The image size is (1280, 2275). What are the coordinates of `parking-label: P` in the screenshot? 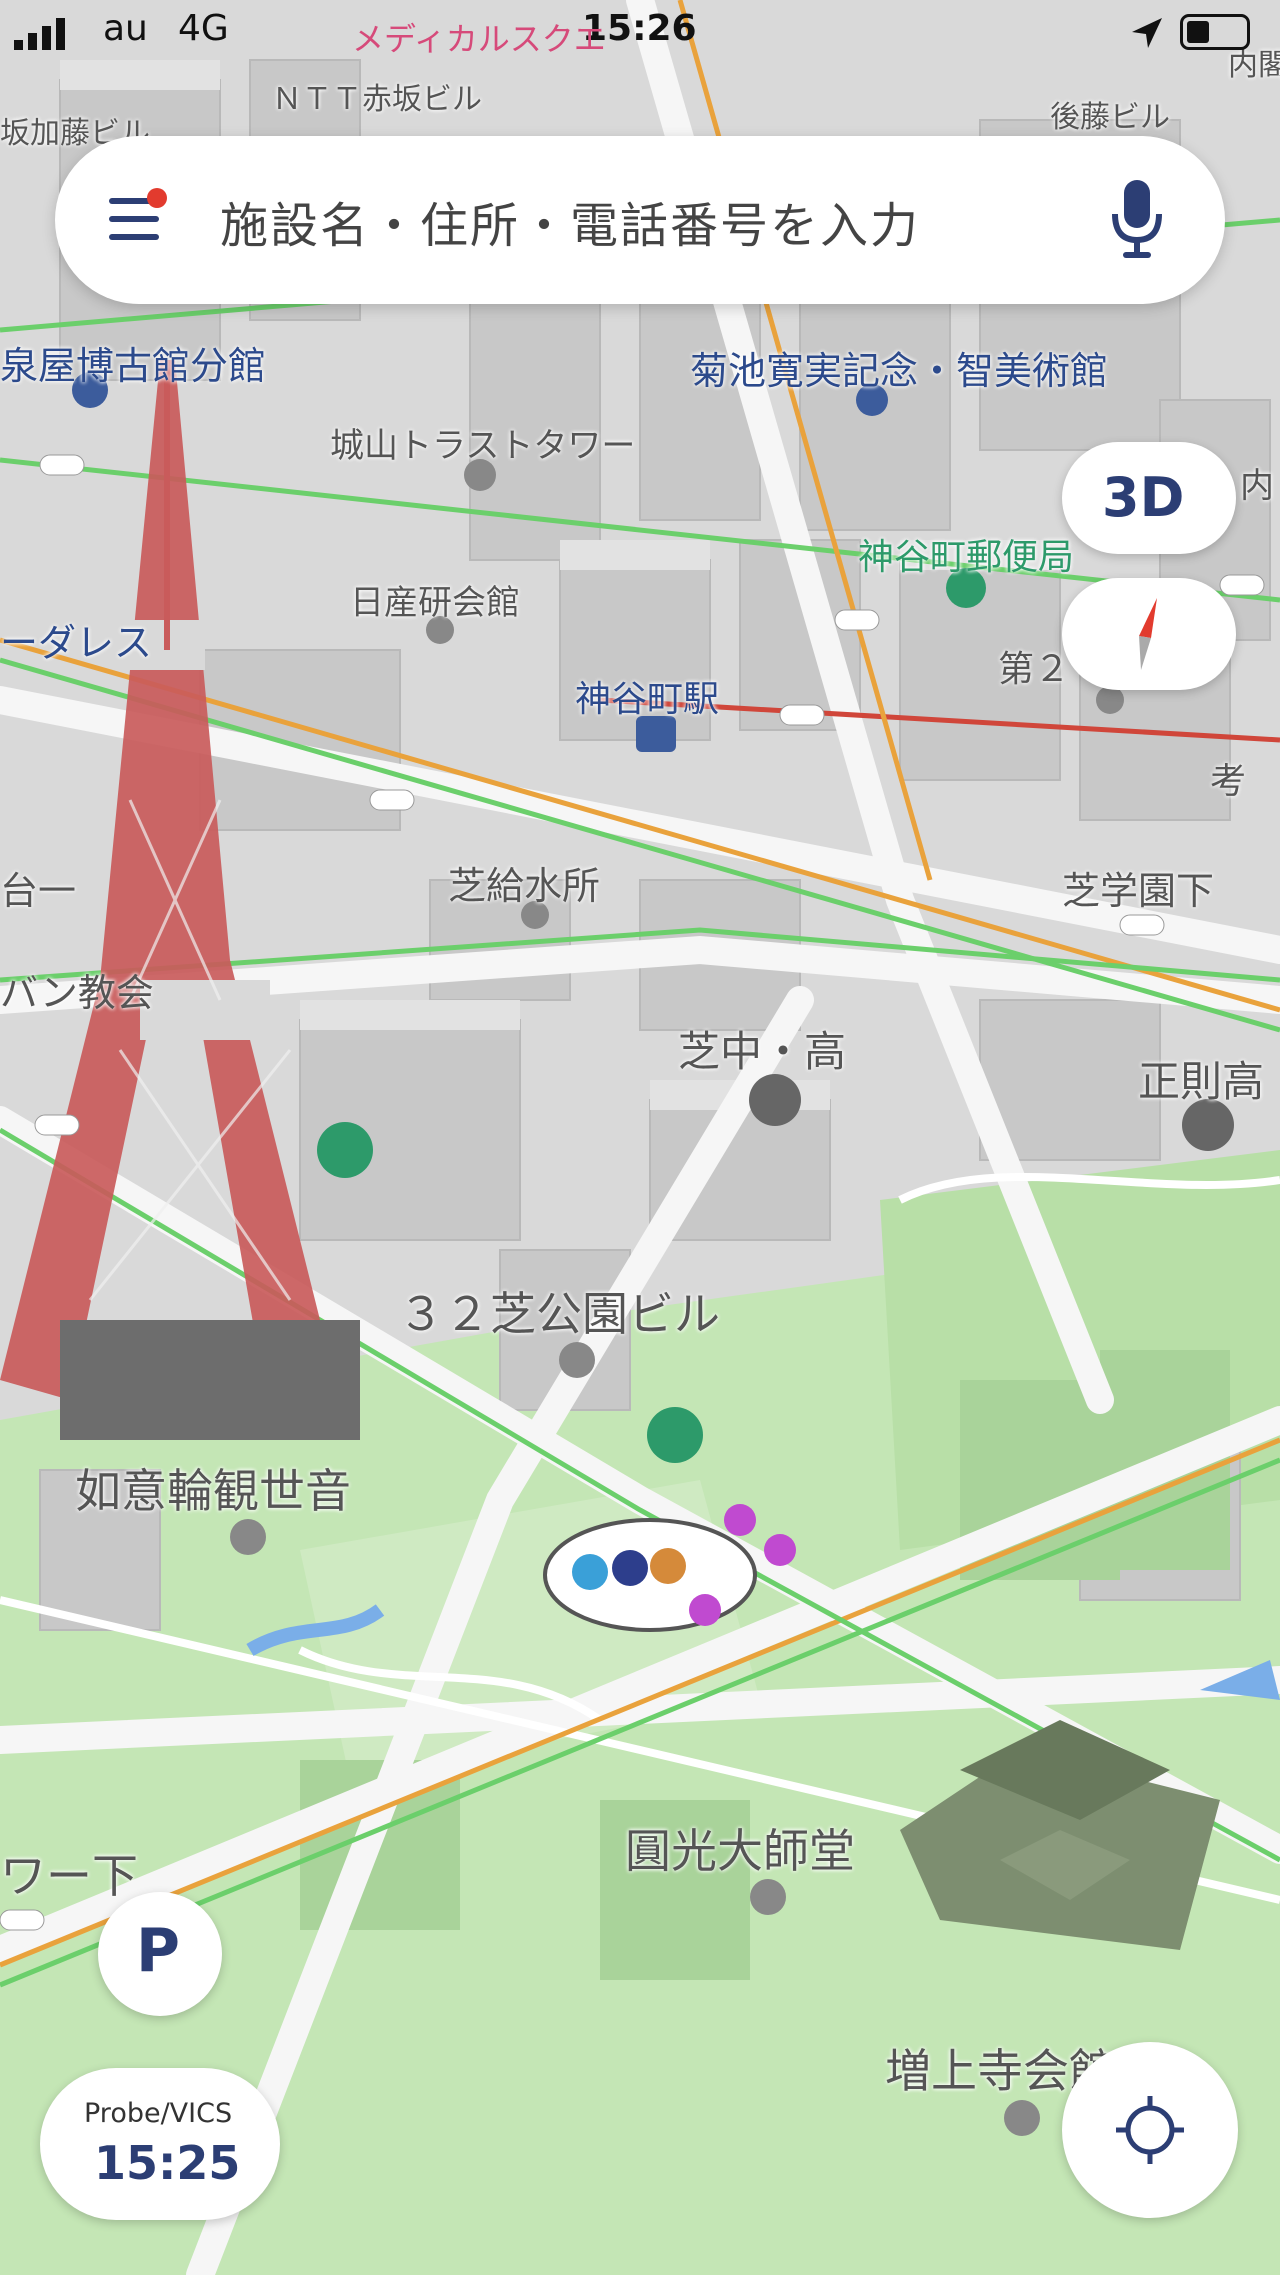 It's located at (158, 1951).